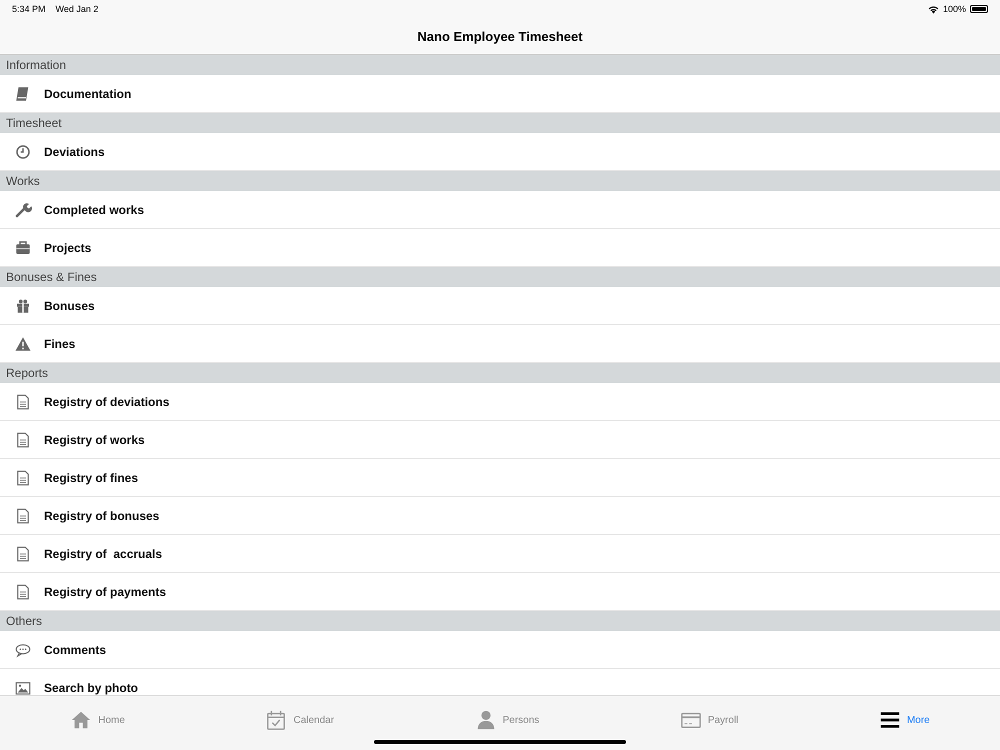  Describe the element at coordinates (979, 9) in the screenshot. I see `battery-icon` at that location.